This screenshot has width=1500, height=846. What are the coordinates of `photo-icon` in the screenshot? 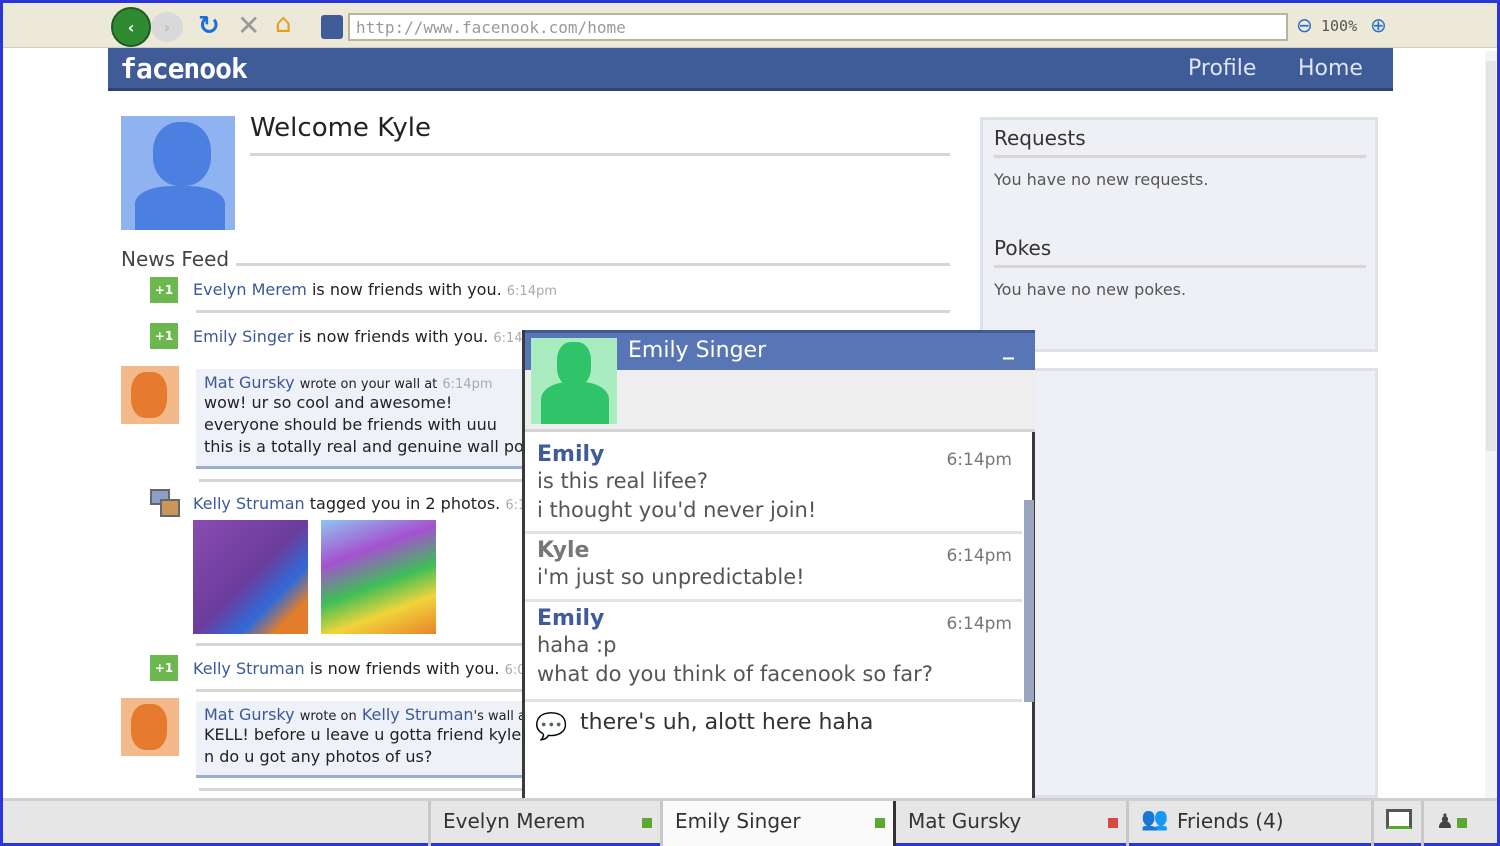 It's located at (165, 503).